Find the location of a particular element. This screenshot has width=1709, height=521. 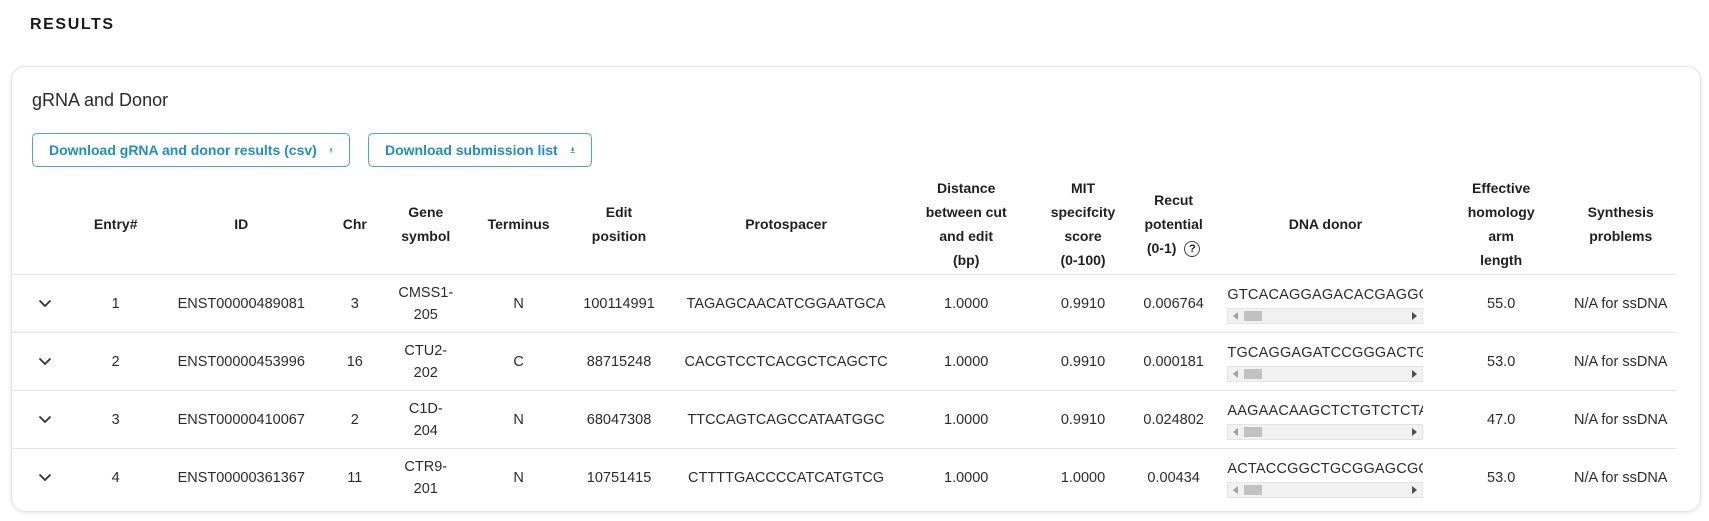

cell-entry: 3 is located at coordinates (115, 419).